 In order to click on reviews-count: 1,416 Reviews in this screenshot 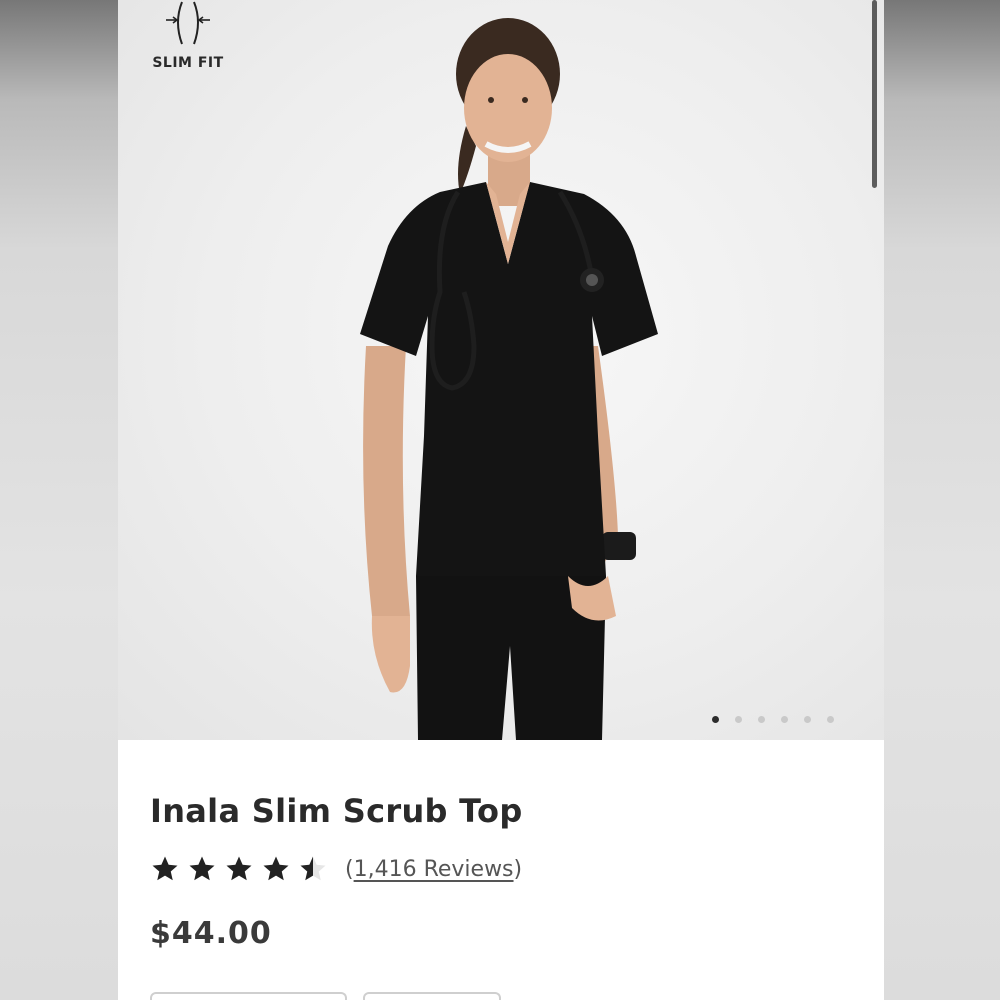, I will do `click(434, 869)`.